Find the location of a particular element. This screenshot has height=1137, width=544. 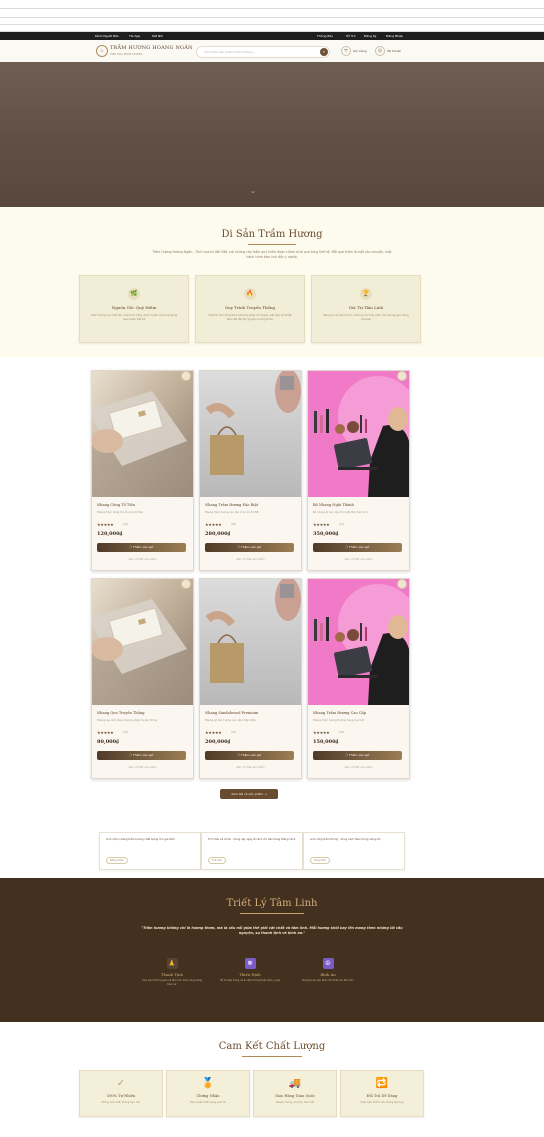

quality-title: Cam Kết Chất Lượng is located at coordinates (272, 1046).